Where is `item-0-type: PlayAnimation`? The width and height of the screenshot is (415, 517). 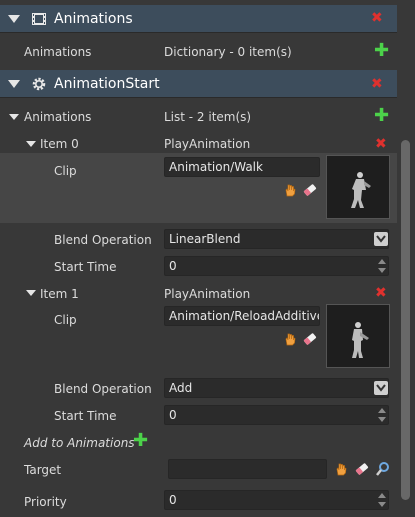 item-0-type: PlayAnimation is located at coordinates (207, 144).